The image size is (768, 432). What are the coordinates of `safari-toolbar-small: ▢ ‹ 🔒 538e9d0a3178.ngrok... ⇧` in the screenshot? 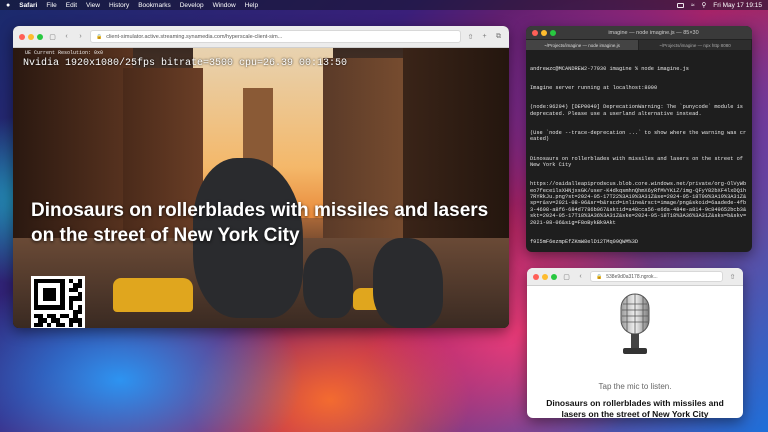 It's located at (635, 277).